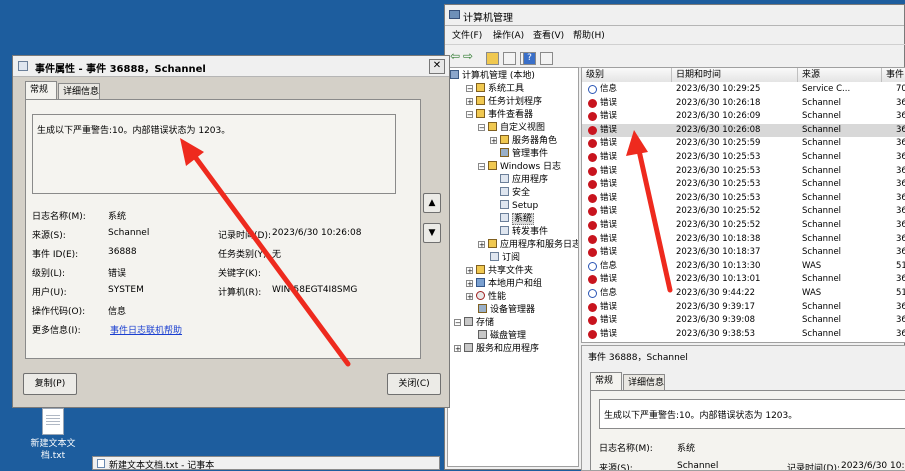  Describe the element at coordinates (649, 211) in the screenshot. I see `arrow-annotation-right` at that location.